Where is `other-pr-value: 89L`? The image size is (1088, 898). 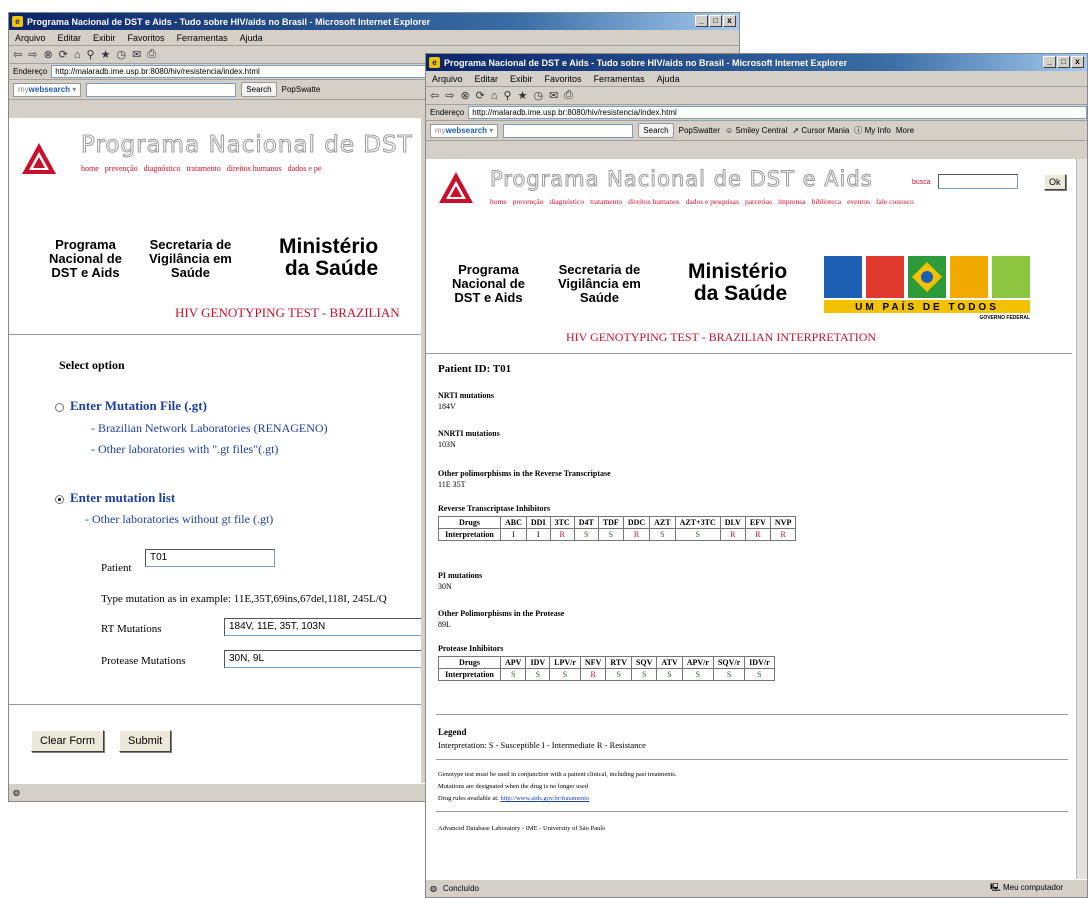 other-pr-value: 89L is located at coordinates (444, 624).